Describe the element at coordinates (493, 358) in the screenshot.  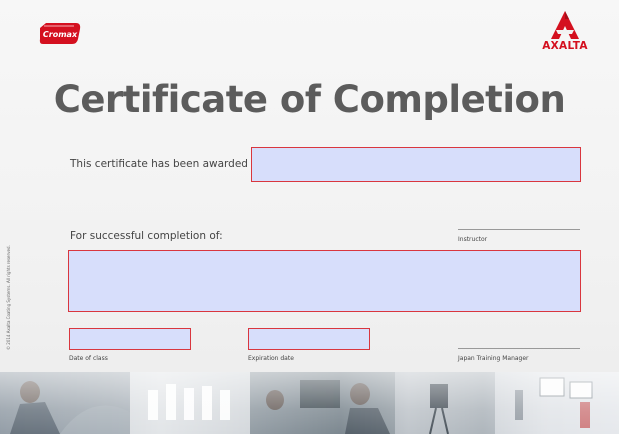
I see `training-manager-label: Japan Training Manager` at that location.